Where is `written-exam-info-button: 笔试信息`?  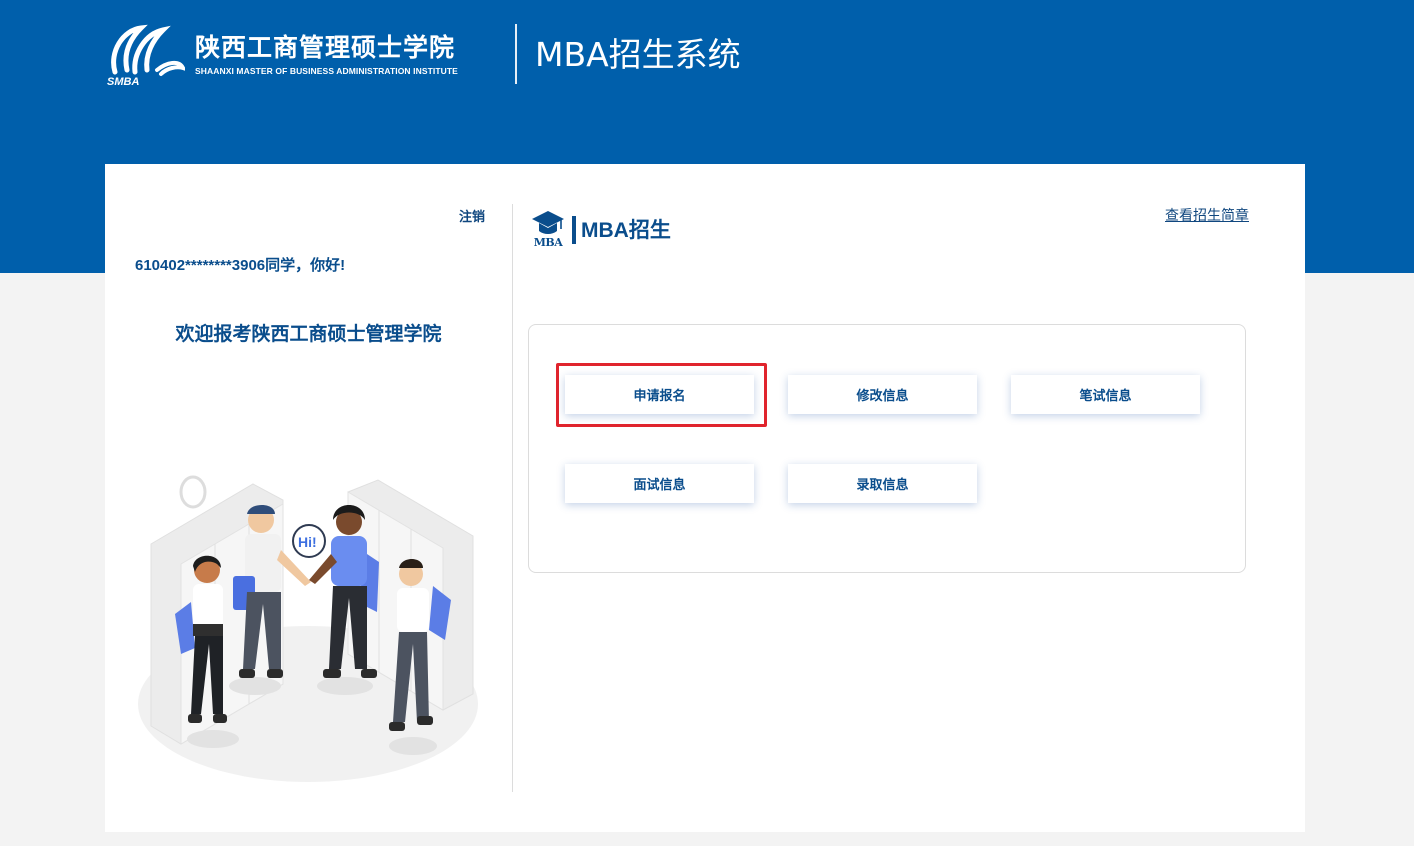 written-exam-info-button: 笔试信息 is located at coordinates (1105, 394).